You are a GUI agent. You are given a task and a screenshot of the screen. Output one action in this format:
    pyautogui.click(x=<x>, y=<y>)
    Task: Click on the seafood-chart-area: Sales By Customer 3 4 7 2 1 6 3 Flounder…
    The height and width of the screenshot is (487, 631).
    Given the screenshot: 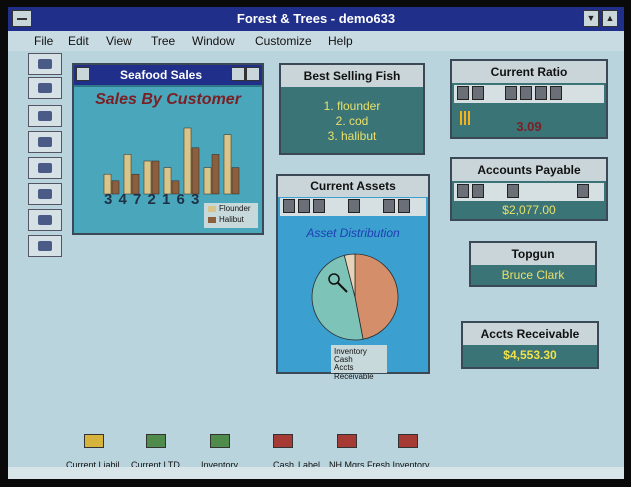 What is the action you would take?
    pyautogui.click(x=168, y=160)
    